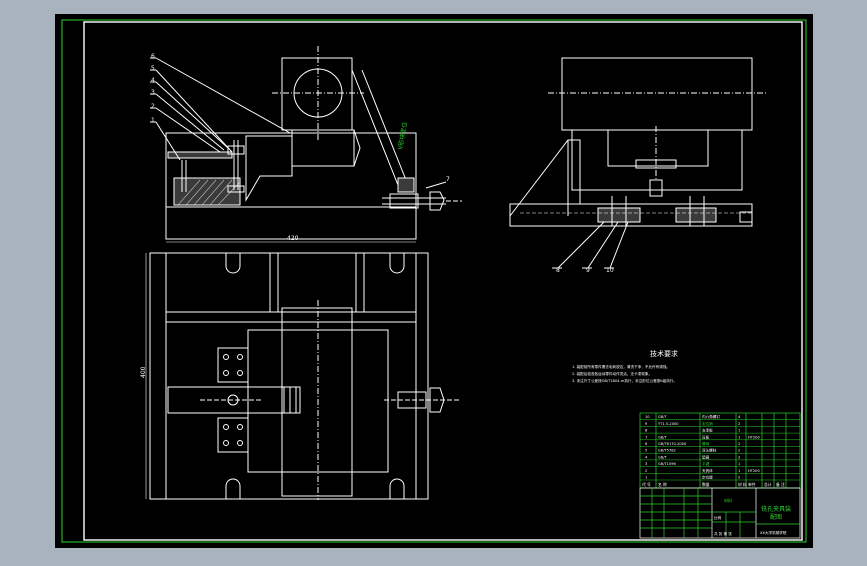  I want to click on bom-cell: GB/T6170-2000, so click(672, 444).